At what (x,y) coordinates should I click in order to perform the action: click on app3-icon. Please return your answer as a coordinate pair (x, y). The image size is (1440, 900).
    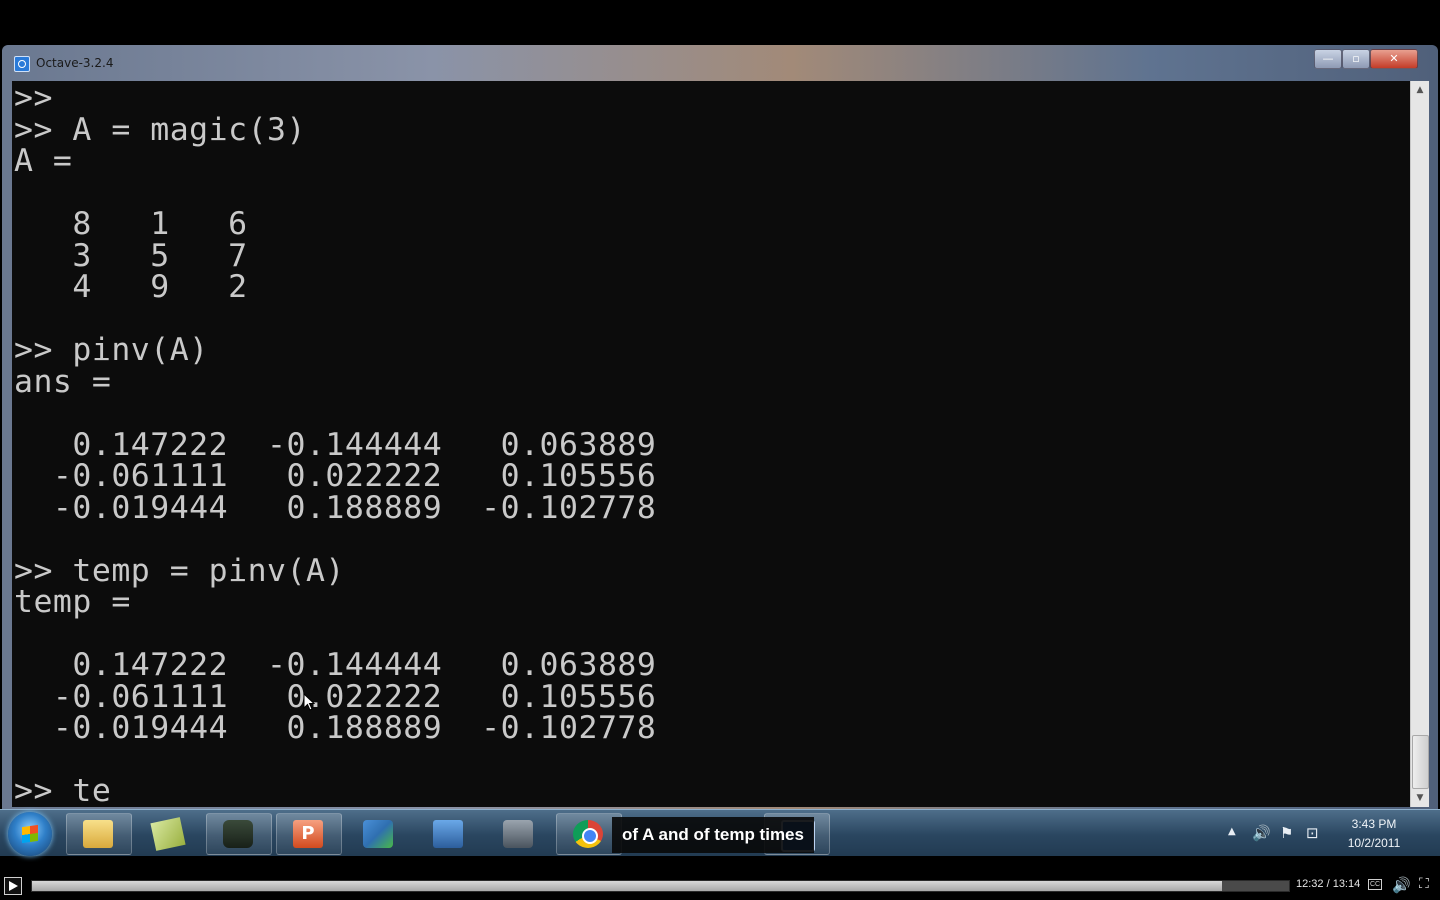
    Looking at the image, I should click on (238, 834).